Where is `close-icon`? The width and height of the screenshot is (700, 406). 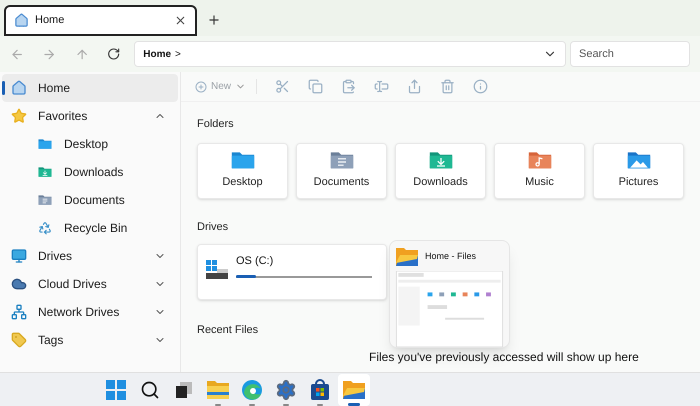 close-icon is located at coordinates (180, 20).